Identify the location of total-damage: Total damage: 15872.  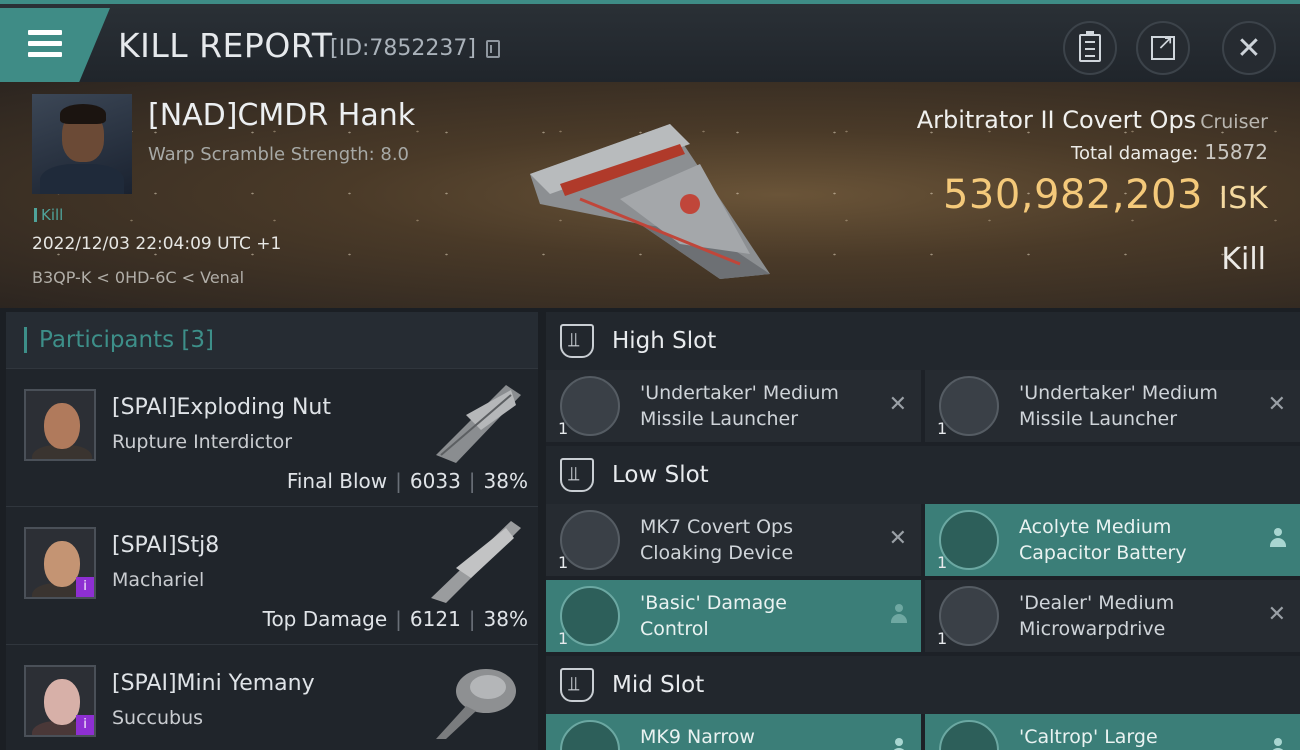
(1169, 152).